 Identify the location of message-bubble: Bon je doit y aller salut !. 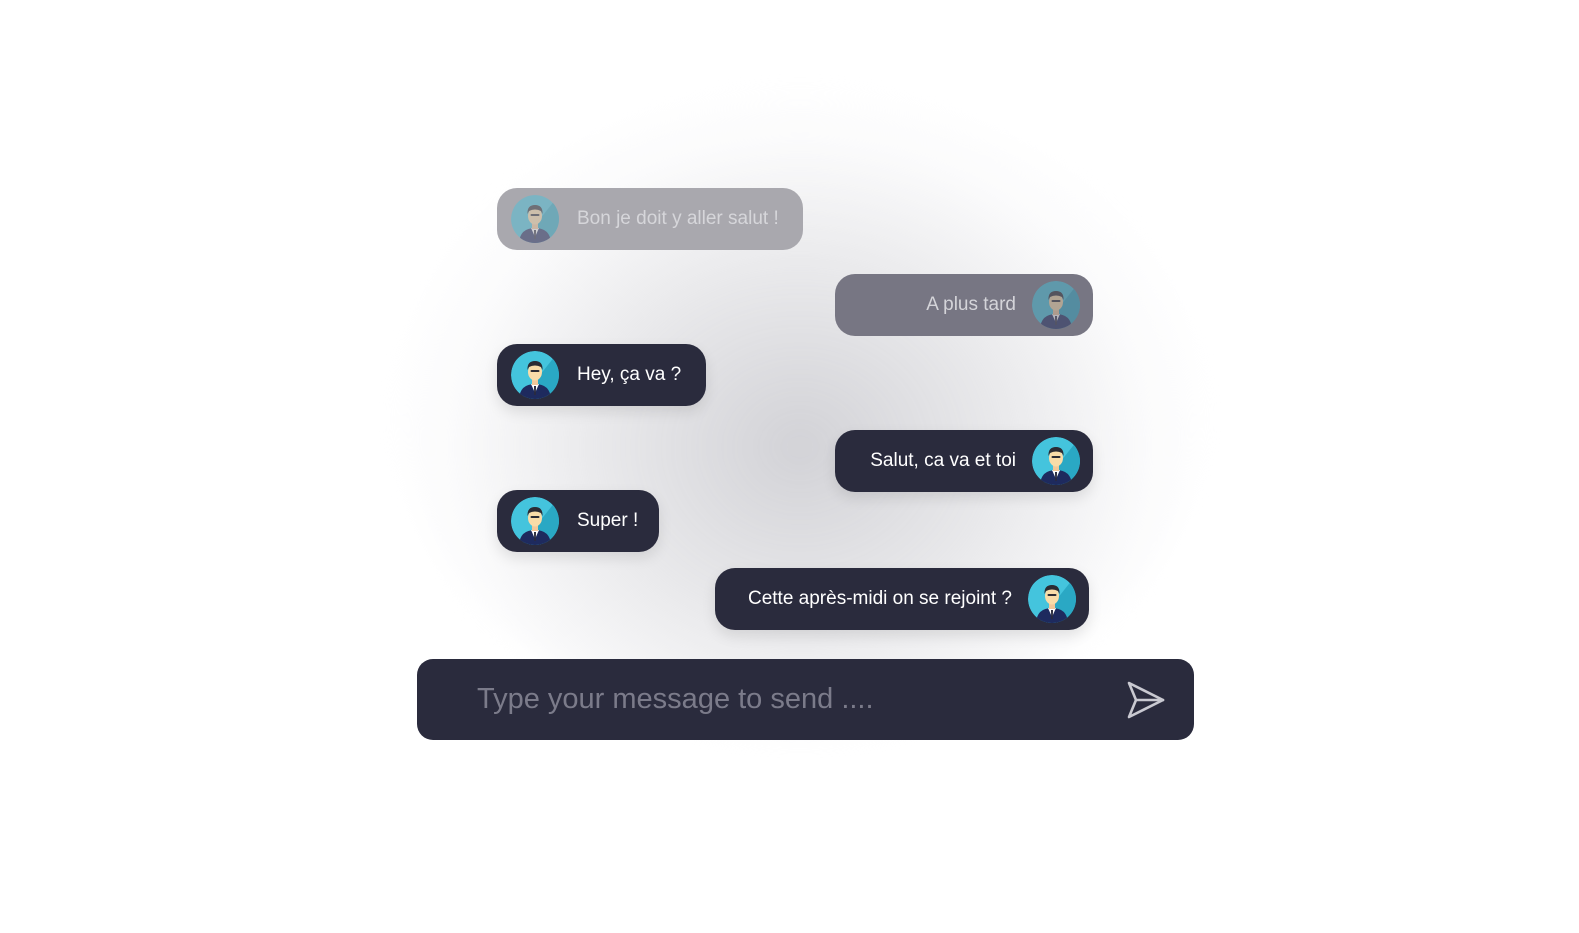
(650, 219).